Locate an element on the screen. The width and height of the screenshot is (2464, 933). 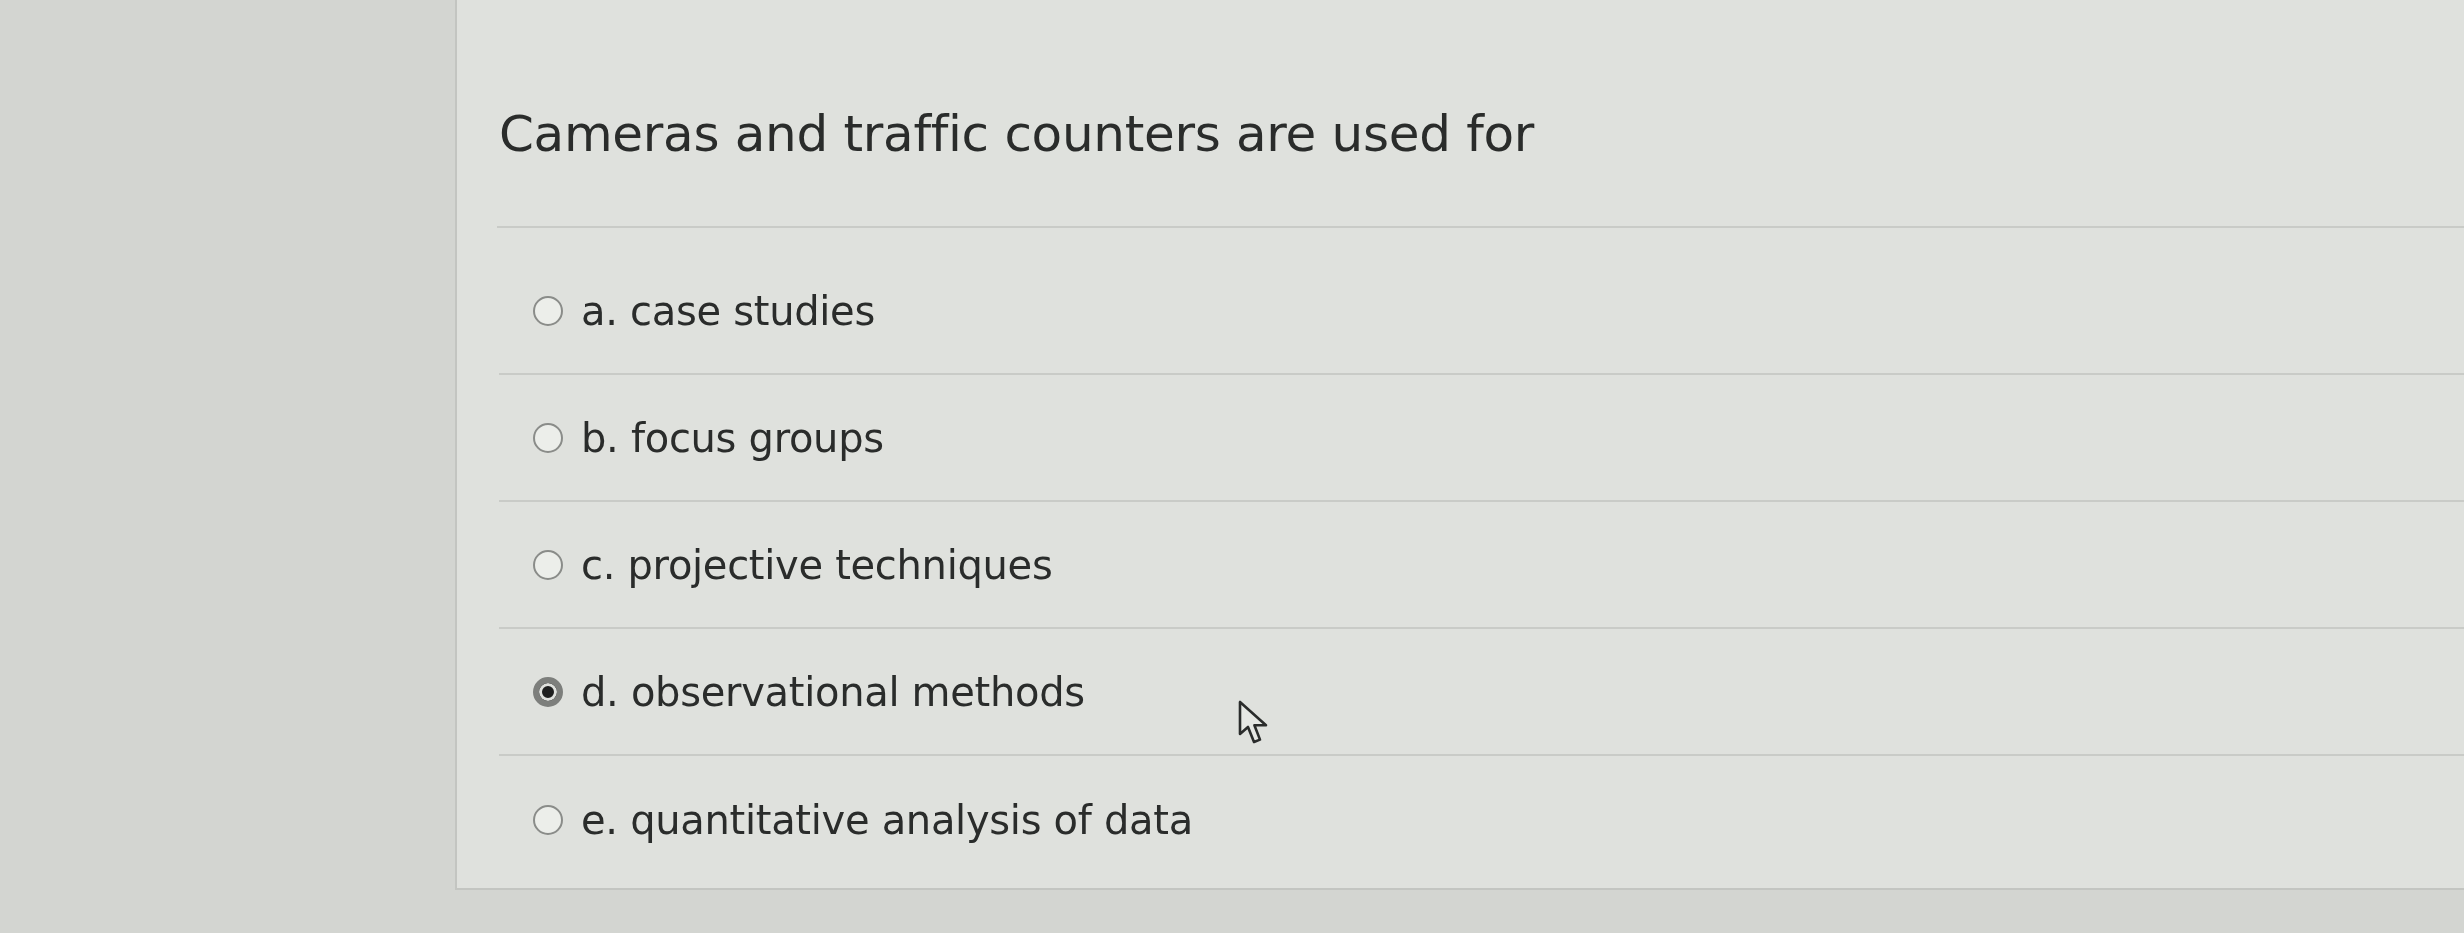
question-text: Cameras and traffic counters are used for is located at coordinates (1017, 134).